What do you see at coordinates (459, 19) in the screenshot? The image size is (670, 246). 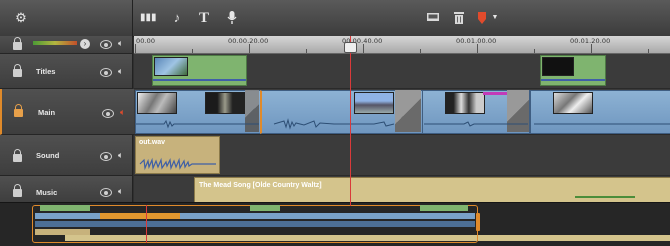 I see `trash-icon` at bounding box center [459, 19].